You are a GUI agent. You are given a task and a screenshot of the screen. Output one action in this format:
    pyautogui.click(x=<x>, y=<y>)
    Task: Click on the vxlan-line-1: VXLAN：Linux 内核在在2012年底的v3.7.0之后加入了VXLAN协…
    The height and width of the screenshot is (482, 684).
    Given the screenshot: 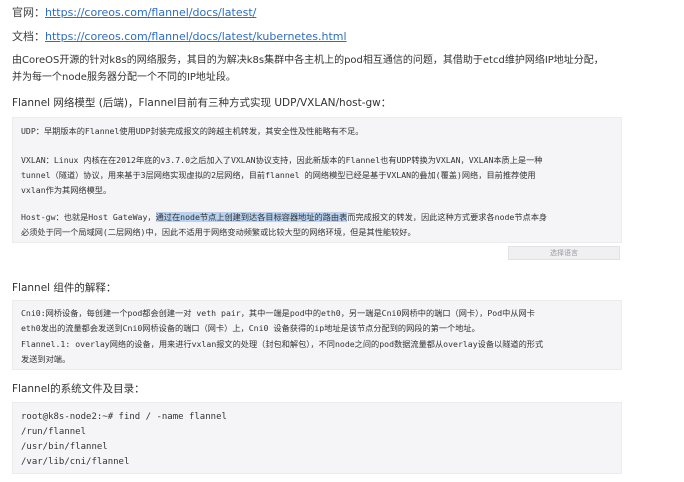 What is the action you would take?
    pyautogui.click(x=282, y=160)
    